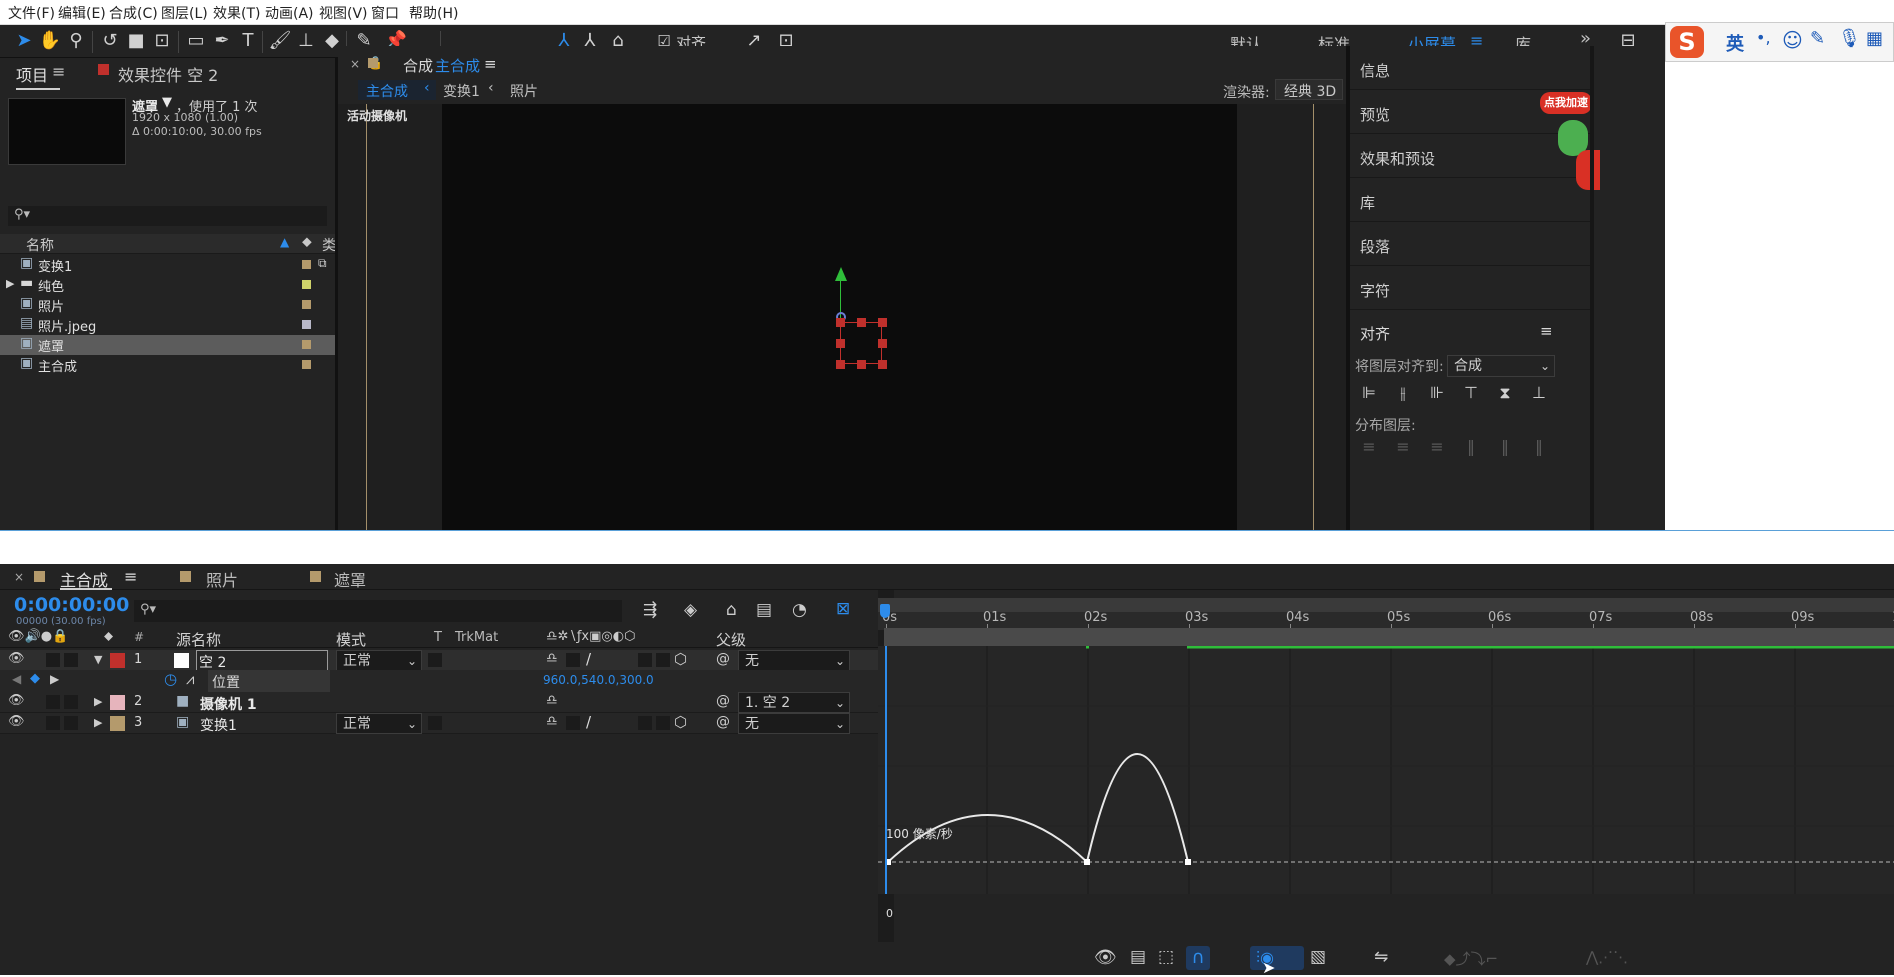  What do you see at coordinates (439, 702) in the screenshot?
I see `layer-row: 👁 ▶ 2 ■ 摄像机 1 ♎ @1. 空 2 ⌄` at bounding box center [439, 702].